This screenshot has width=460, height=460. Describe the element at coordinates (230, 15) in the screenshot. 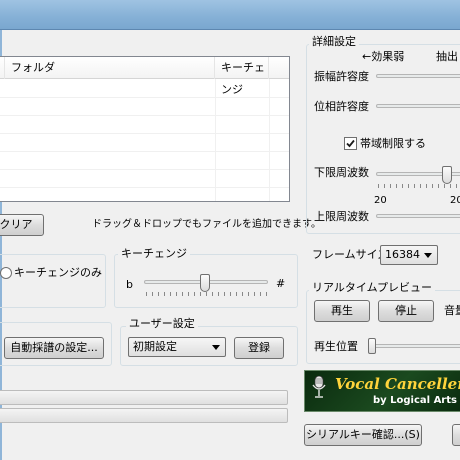

I see `window-titlebar` at that location.